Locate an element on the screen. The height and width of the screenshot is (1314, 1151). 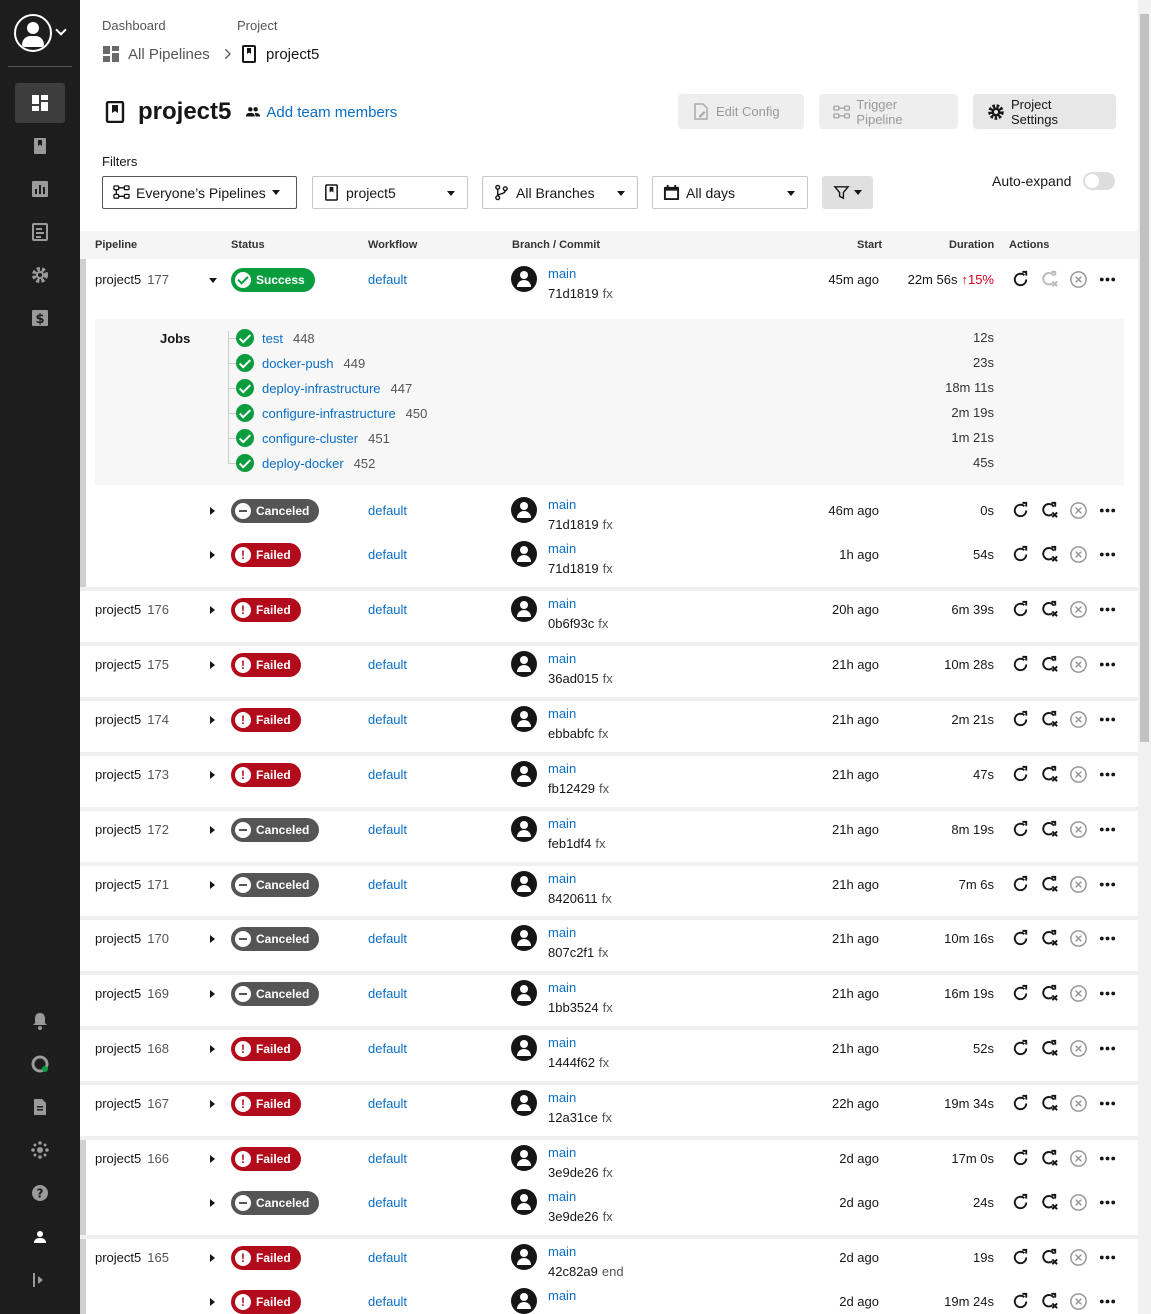
job-name-link: test is located at coordinates (272, 338).